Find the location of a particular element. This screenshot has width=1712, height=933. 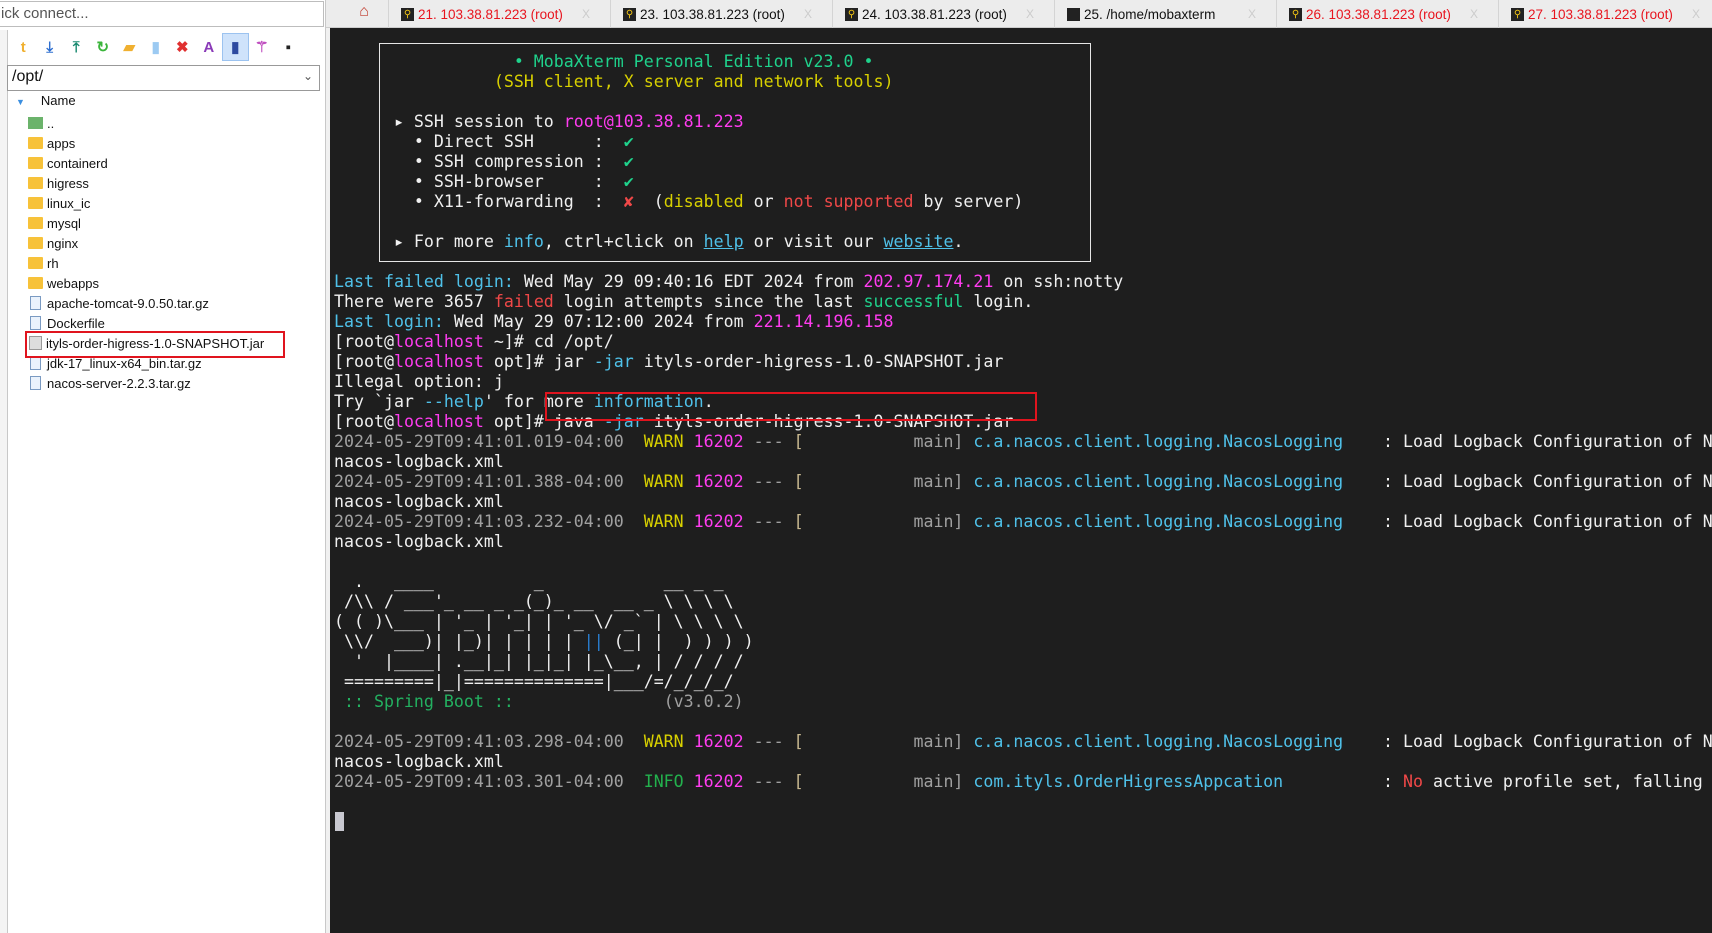

file-list-item: apache-tomcat-9.0.50.tar.gz is located at coordinates (146, 303).